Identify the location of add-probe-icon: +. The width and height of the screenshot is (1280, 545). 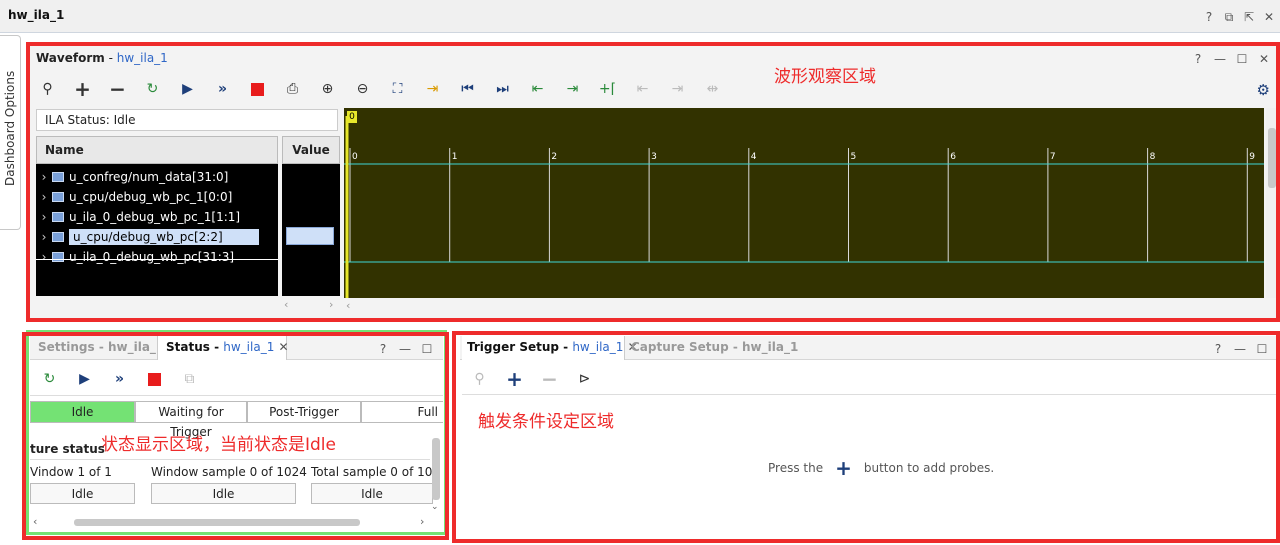
(514, 379).